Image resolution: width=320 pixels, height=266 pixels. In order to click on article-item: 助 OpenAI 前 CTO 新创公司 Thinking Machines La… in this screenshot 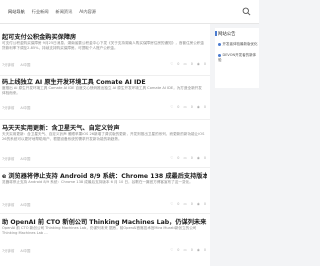, I will do `click(105, 240)`.